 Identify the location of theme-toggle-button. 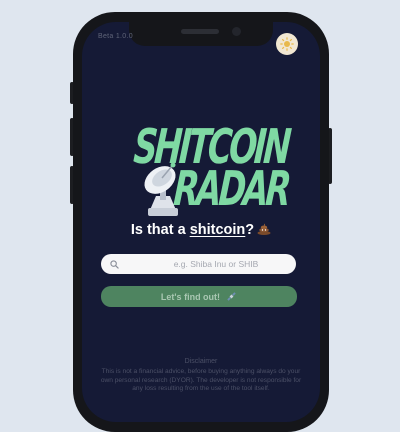
(287, 44).